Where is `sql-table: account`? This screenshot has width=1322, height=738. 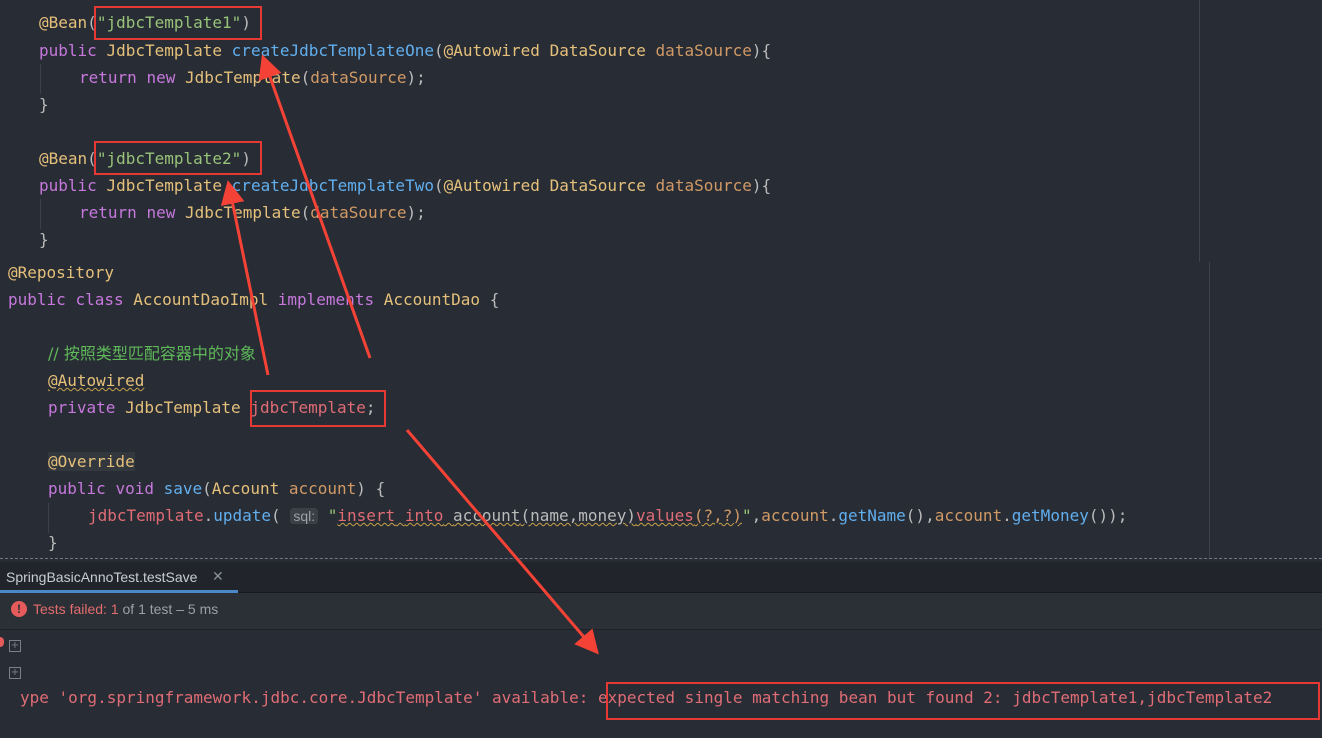 sql-table: account is located at coordinates (487, 515).